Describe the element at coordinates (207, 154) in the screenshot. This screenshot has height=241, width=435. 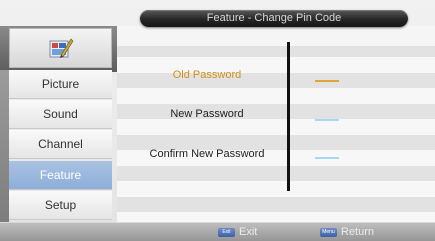
I see `confirm-password-label: Confirm New Password` at that location.